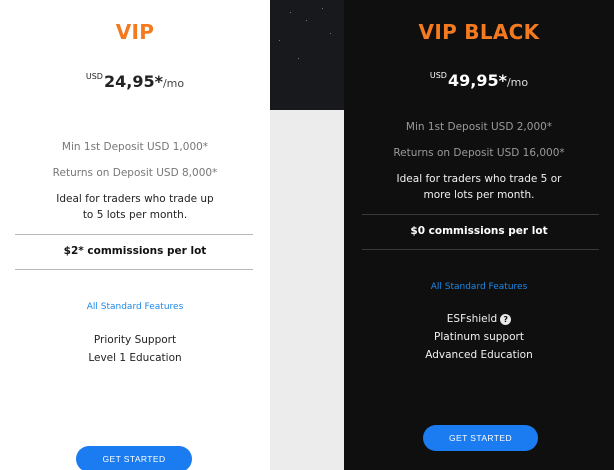 This screenshot has height=470, width=614. What do you see at coordinates (135, 199) in the screenshot?
I see `ideal-description-line-1: Ideal for traders who trade up` at bounding box center [135, 199].